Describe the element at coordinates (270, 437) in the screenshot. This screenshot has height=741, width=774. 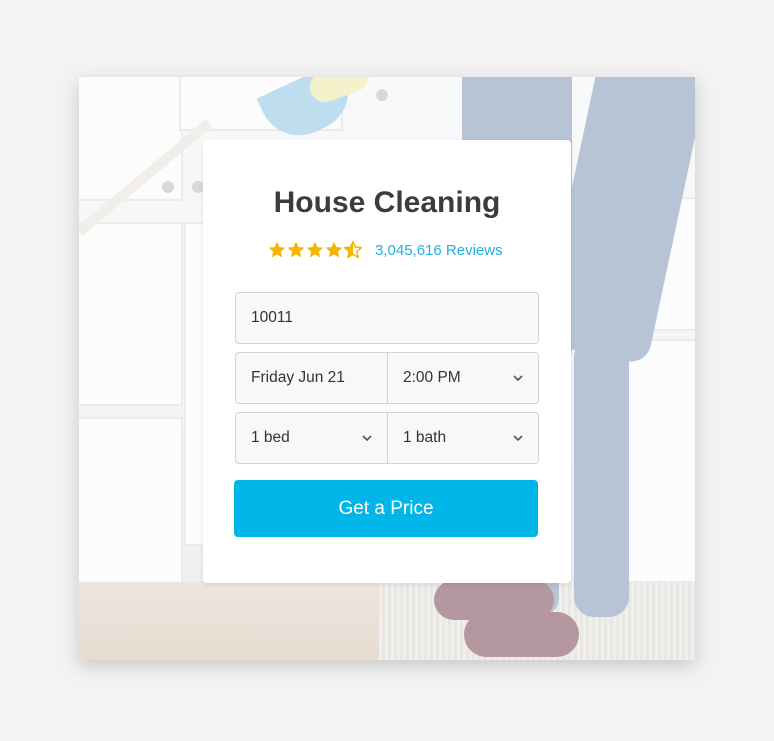
I see `bedrooms-value: 1 bed` at that location.